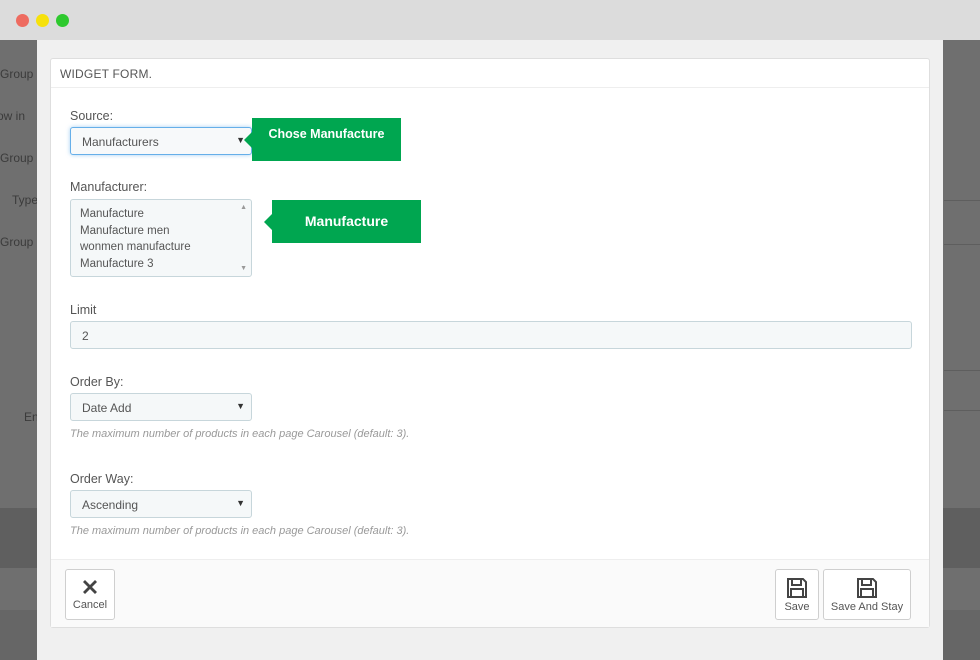  Describe the element at coordinates (92, 116) in the screenshot. I see `source-label: Source:` at that location.